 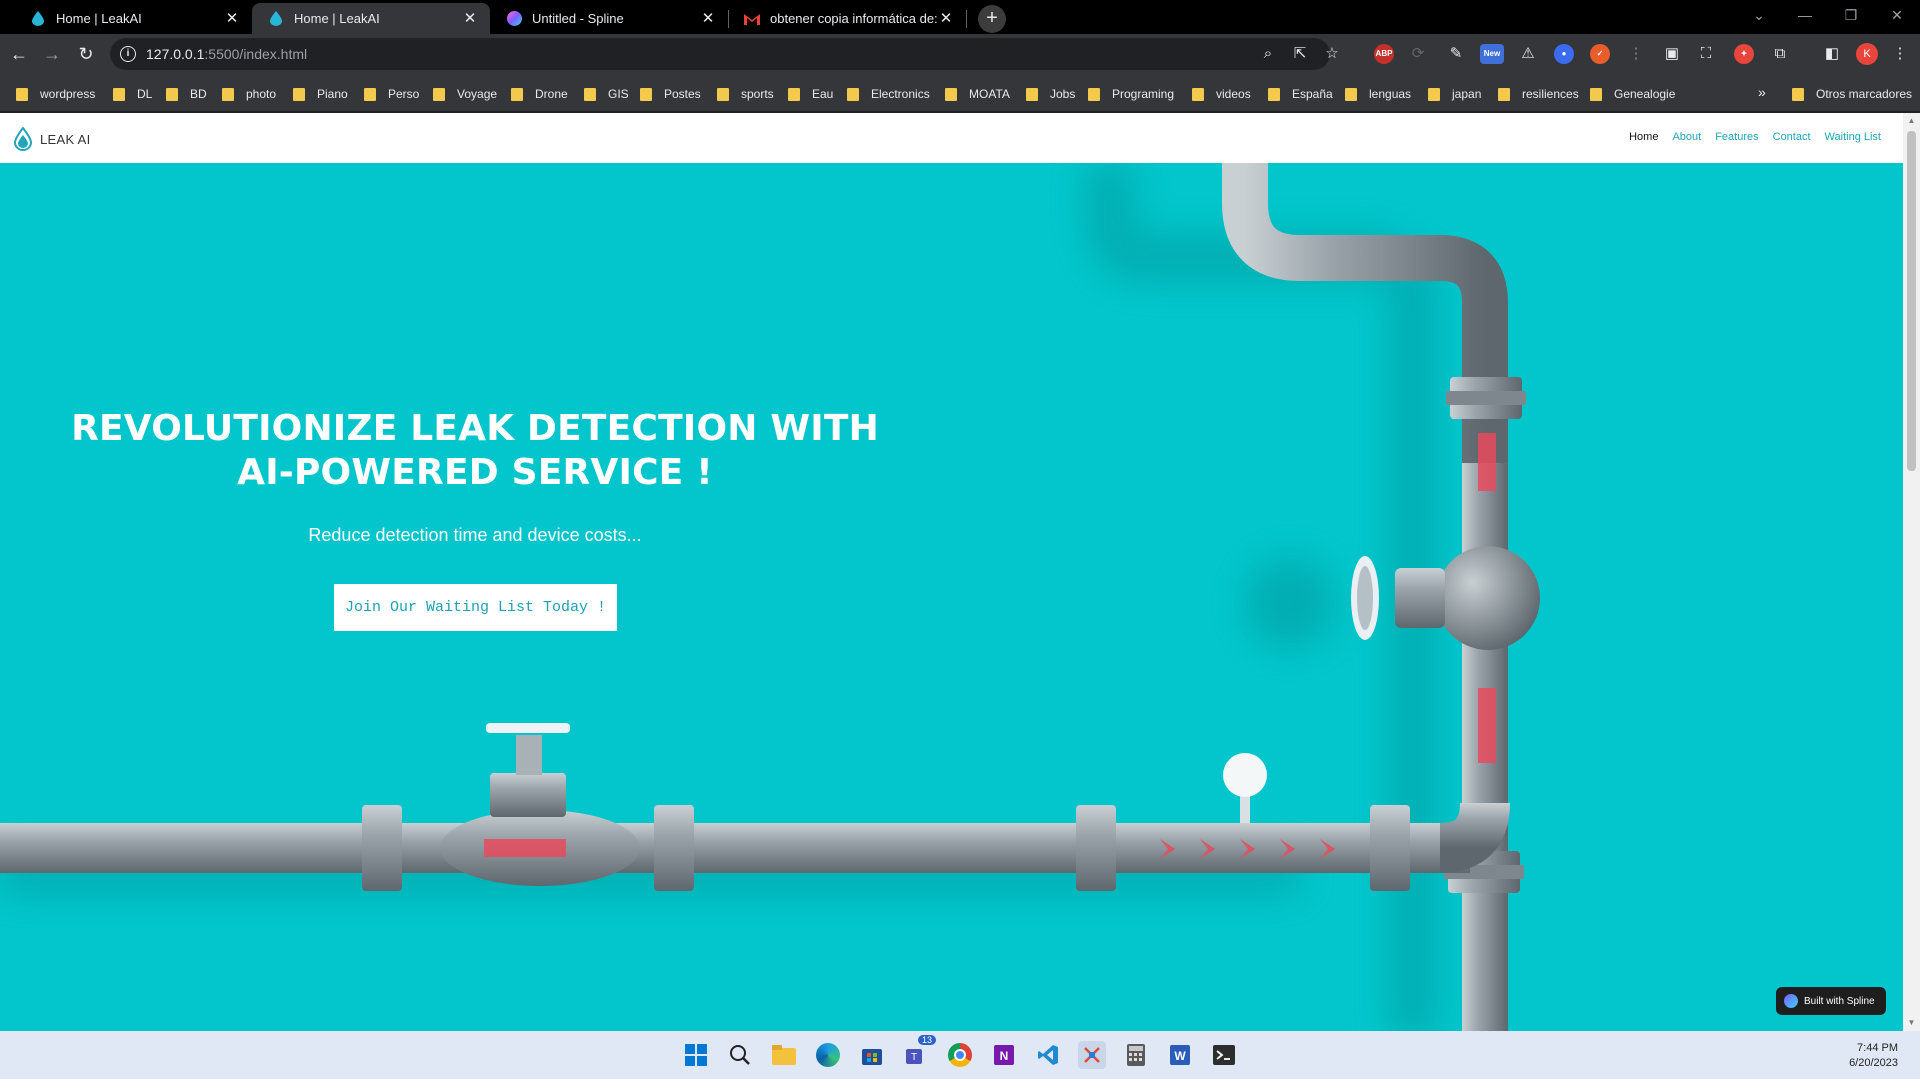 What do you see at coordinates (465, 94) in the screenshot?
I see `bookmark-voyage: Voyage` at bounding box center [465, 94].